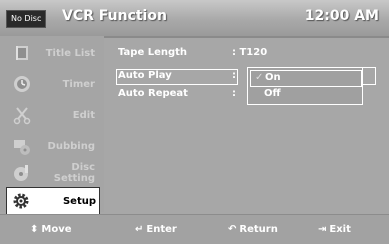 The width and height of the screenshot is (389, 244). Describe the element at coordinates (322, 229) in the screenshot. I see `exit-icon: ⇥` at that location.